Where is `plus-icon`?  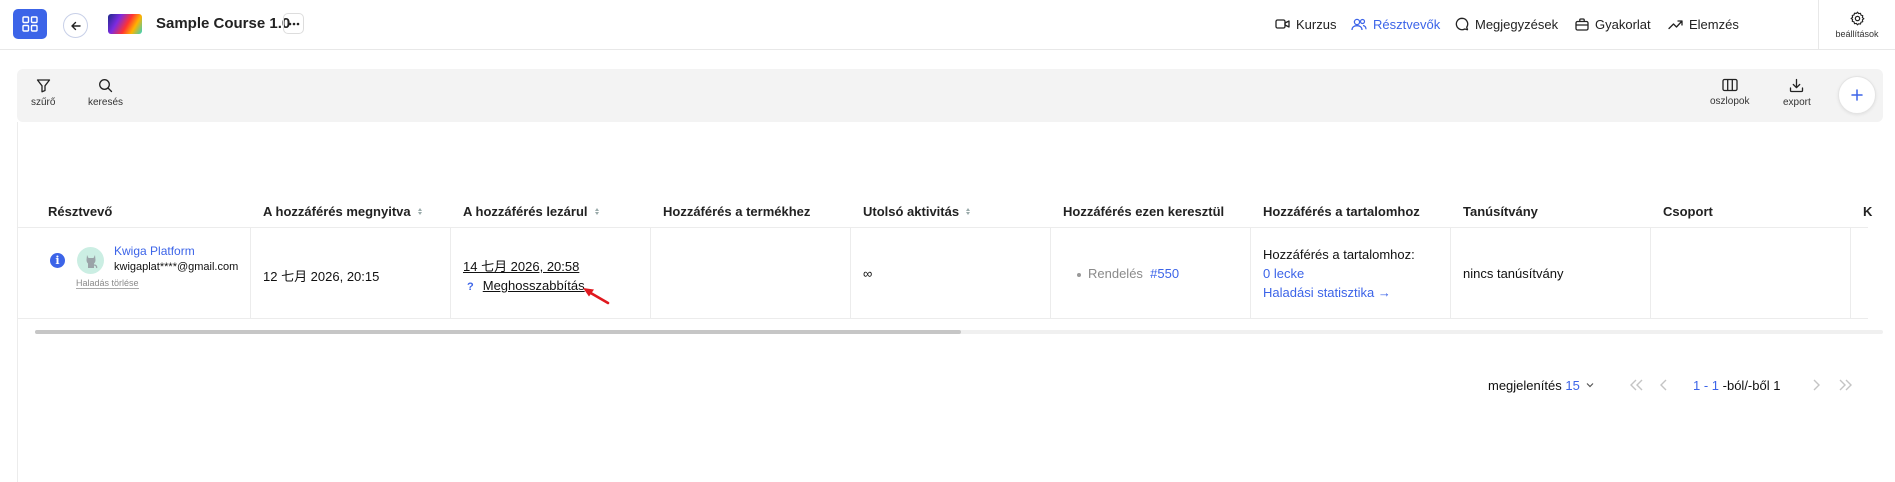 plus-icon is located at coordinates (1857, 95).